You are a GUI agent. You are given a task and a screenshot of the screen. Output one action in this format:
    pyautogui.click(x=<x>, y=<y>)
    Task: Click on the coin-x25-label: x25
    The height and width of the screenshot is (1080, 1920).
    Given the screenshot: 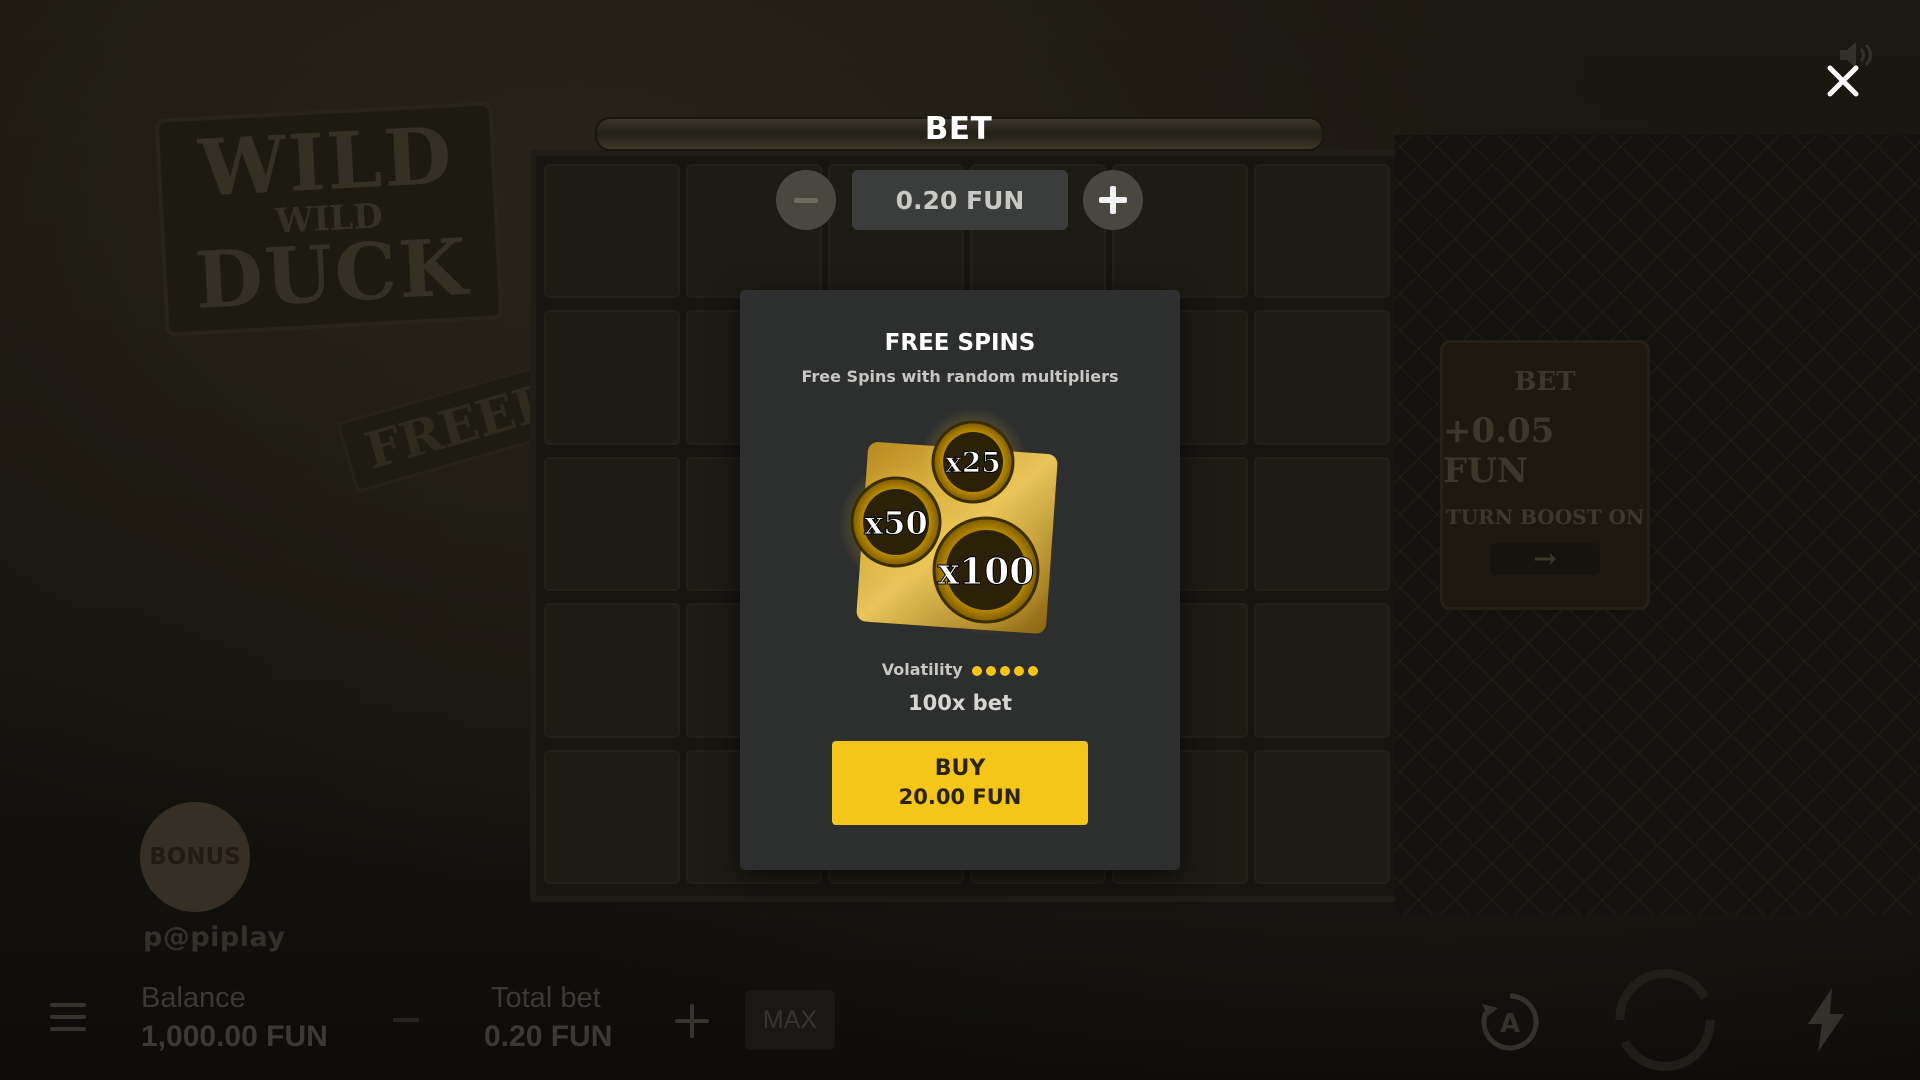 What is the action you would take?
    pyautogui.click(x=973, y=462)
    